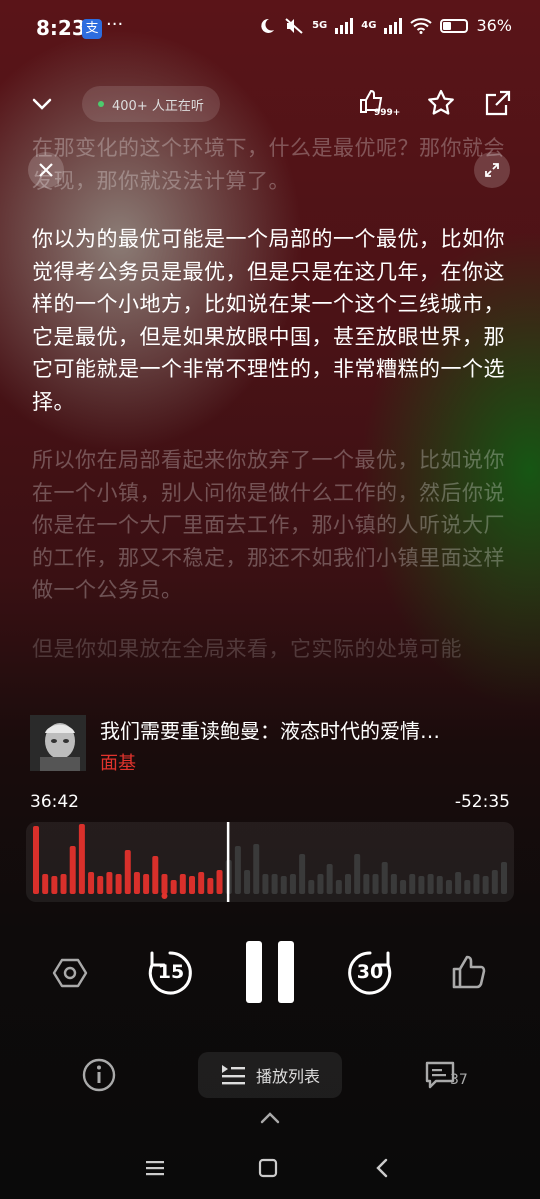  I want to click on share-icon, so click(498, 103).